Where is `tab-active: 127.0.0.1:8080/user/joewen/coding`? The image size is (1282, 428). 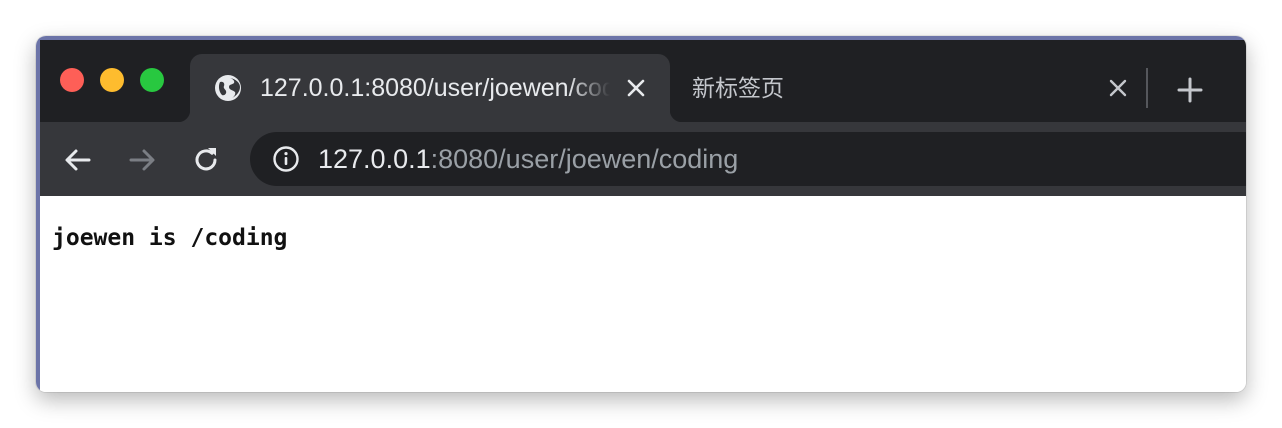 tab-active: 127.0.0.1:8080/user/joewen/coding is located at coordinates (430, 88).